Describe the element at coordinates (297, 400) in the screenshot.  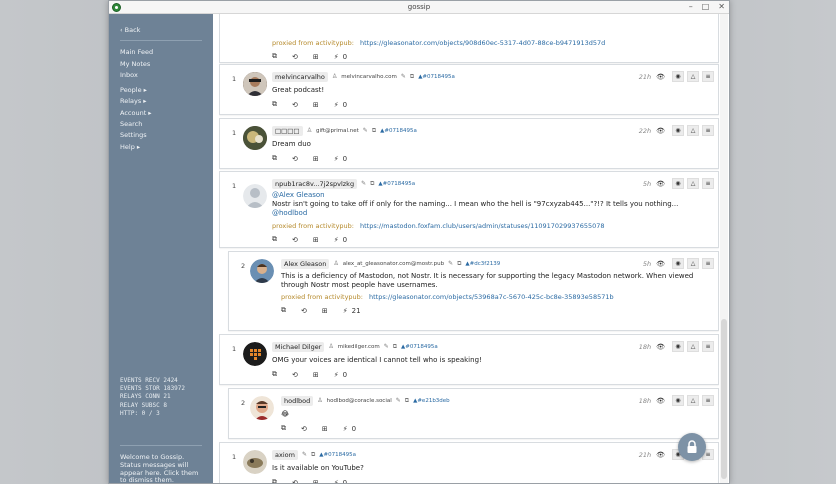
I see `author-name: hodlbod` at that location.